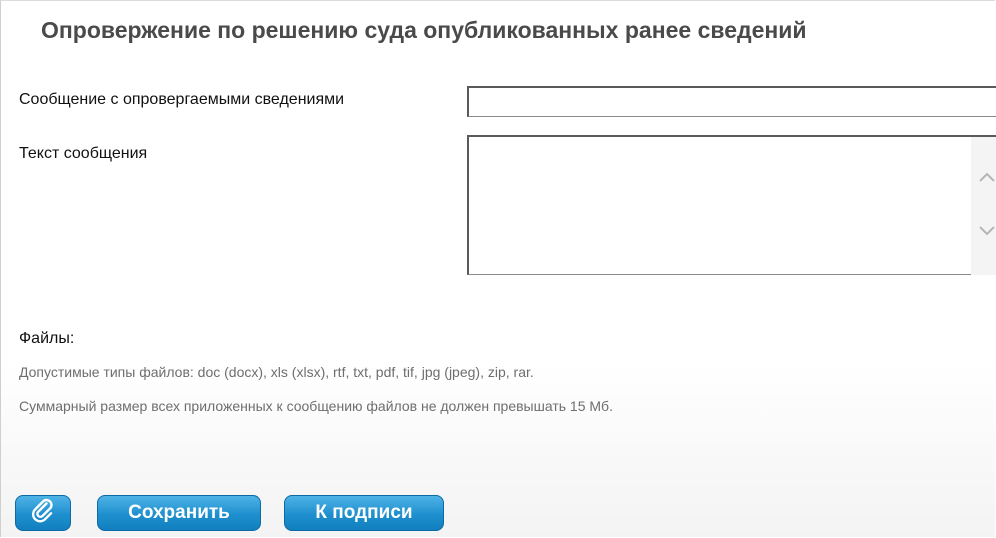  What do you see at coordinates (364, 513) in the screenshot?
I see `submit-for-signature-button: К подписи` at bounding box center [364, 513].